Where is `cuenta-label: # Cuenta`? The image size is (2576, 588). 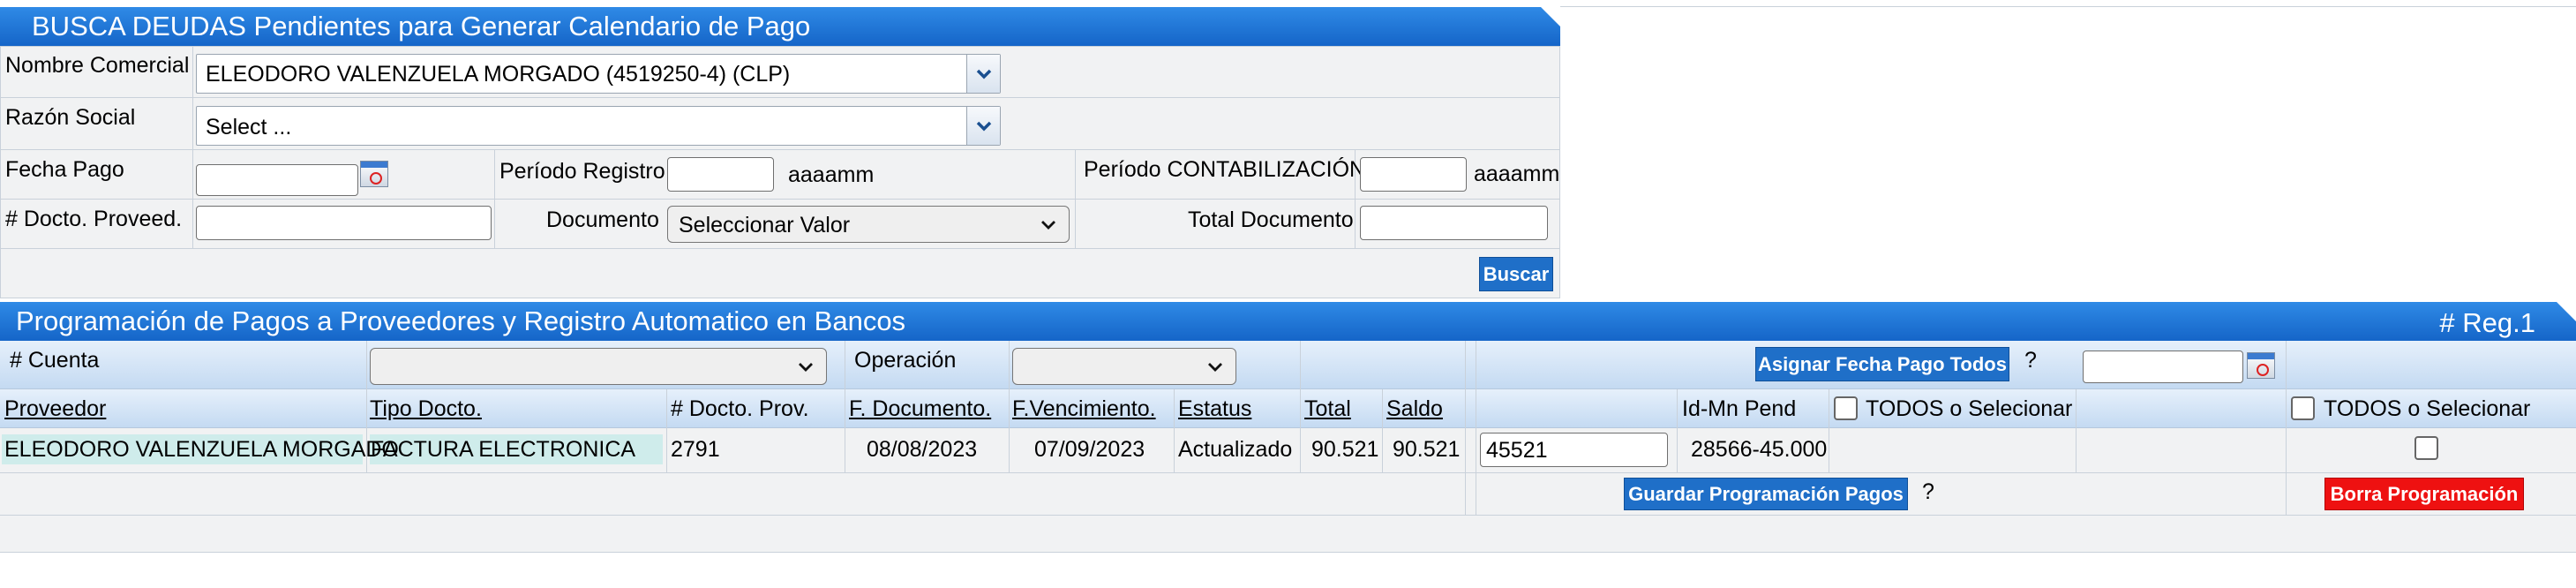
cuenta-label: # Cuenta is located at coordinates (55, 360).